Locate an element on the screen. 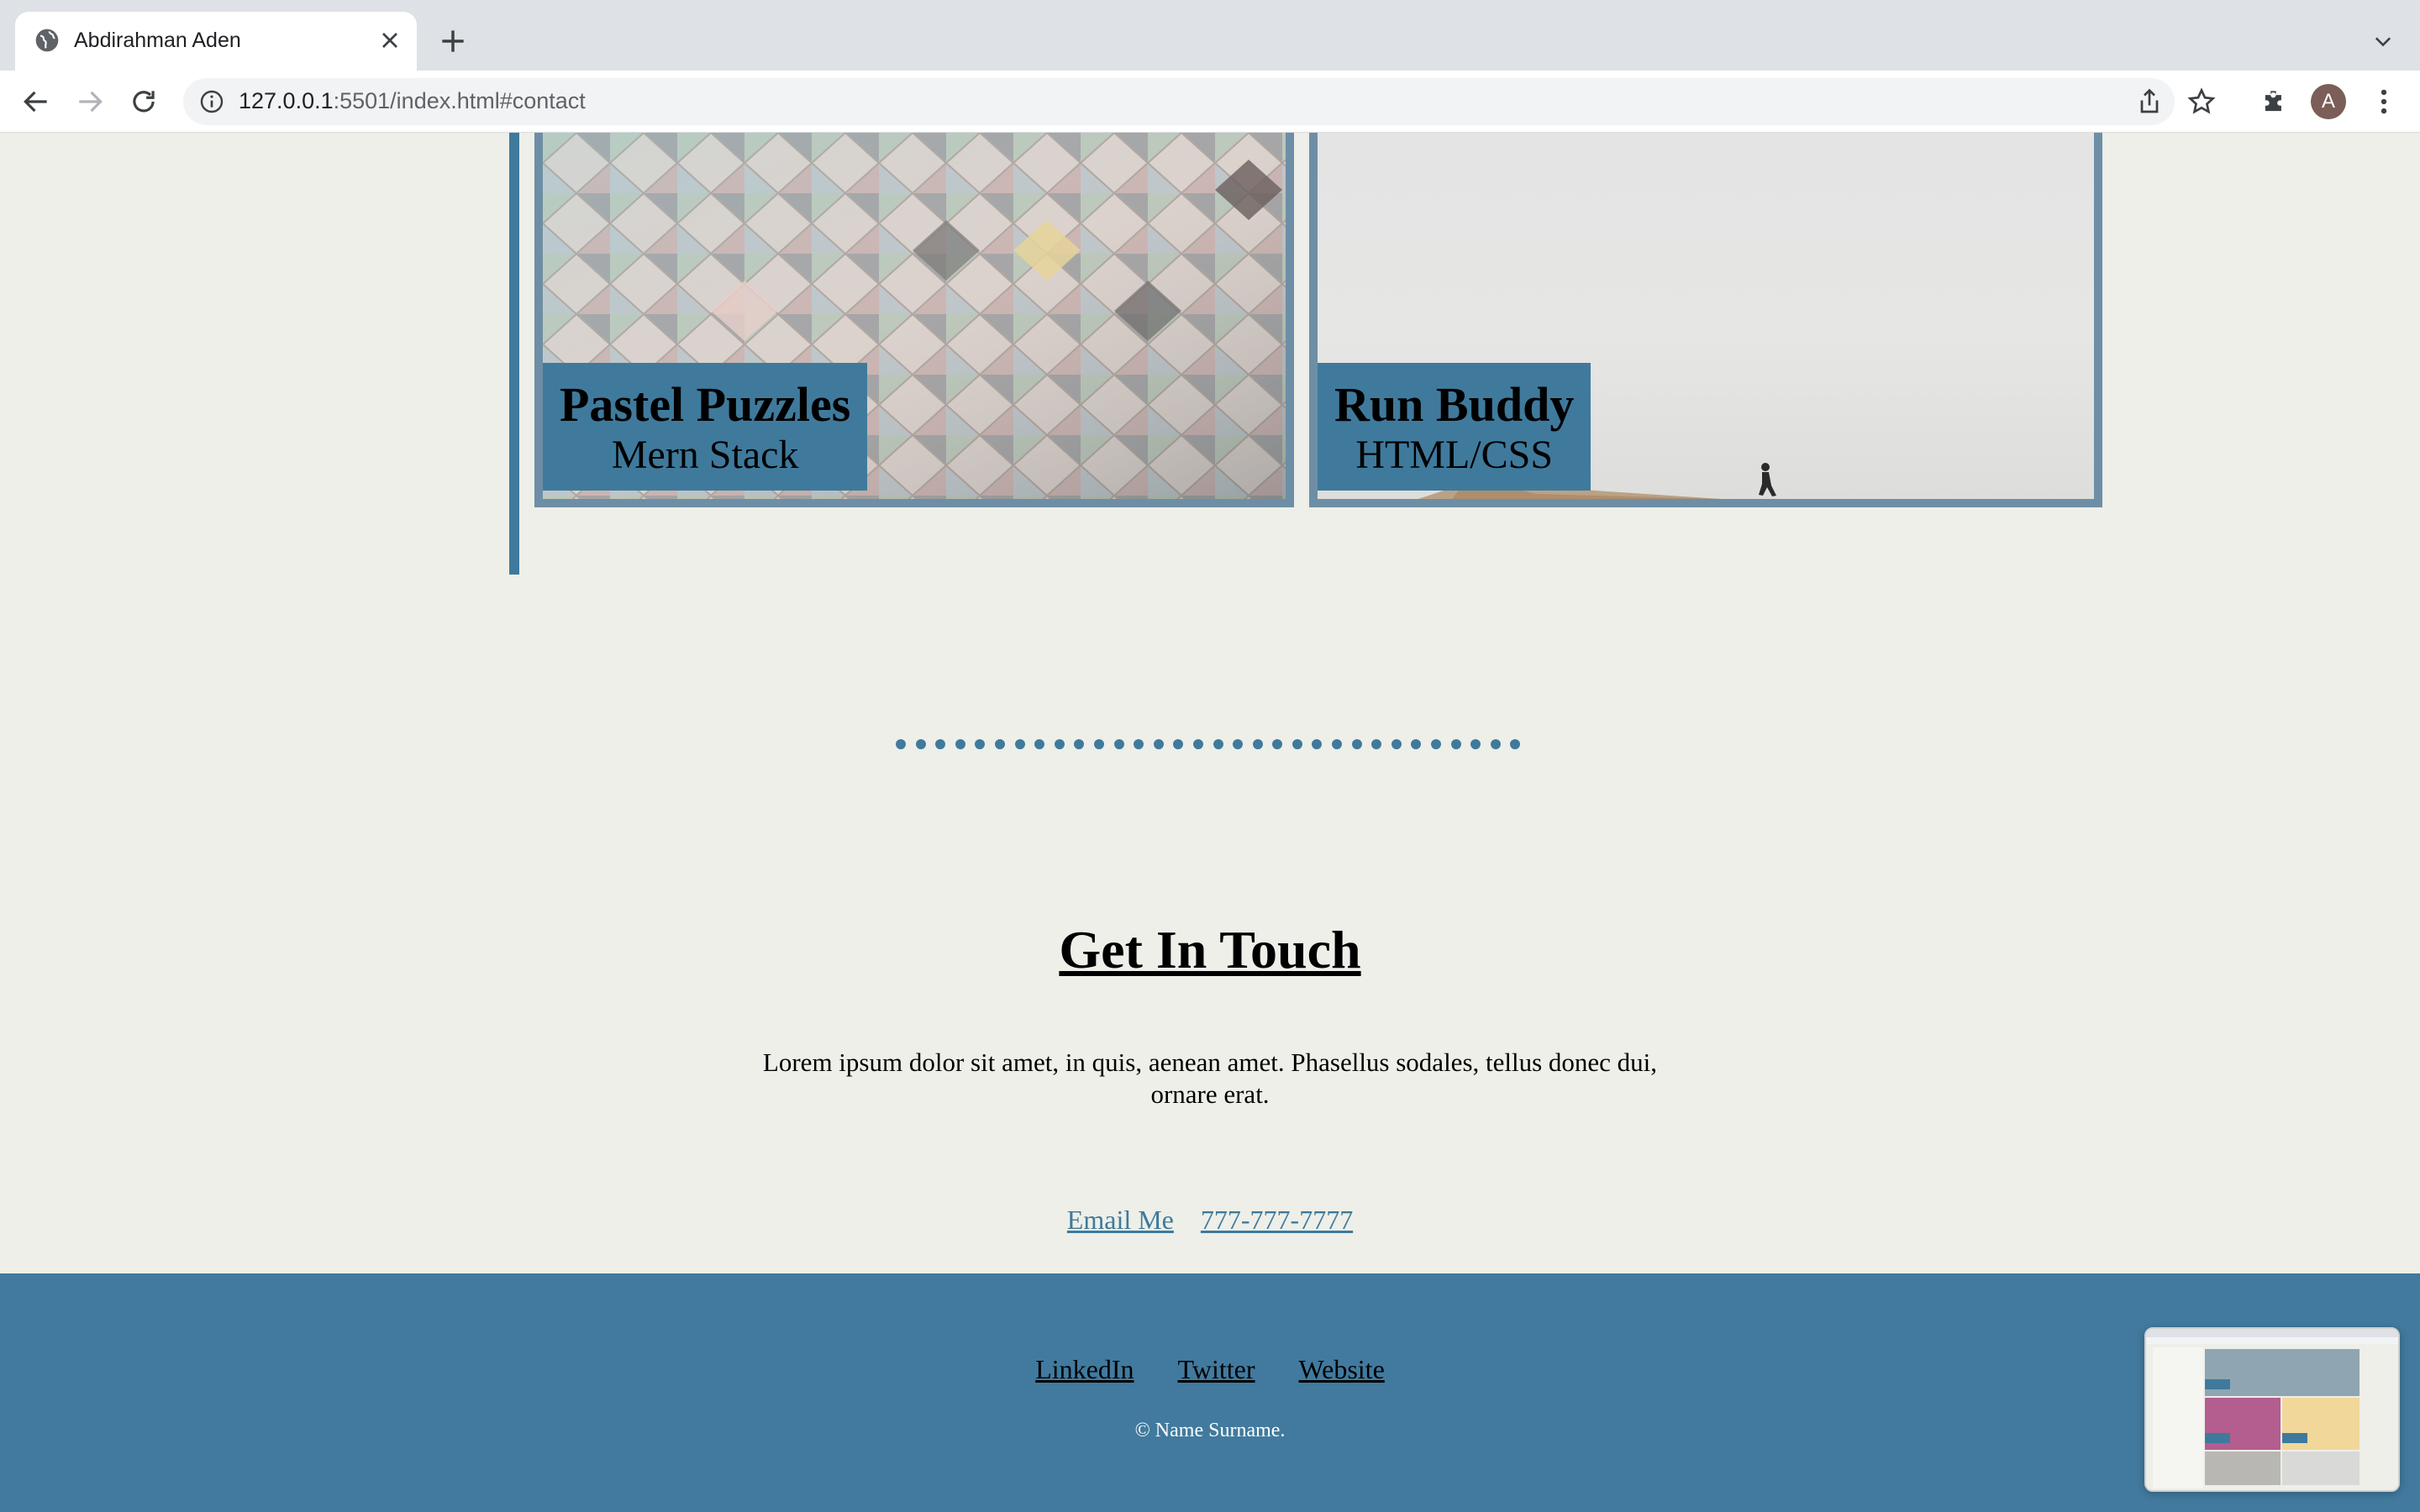 The height and width of the screenshot is (1512, 2420). twitter-link: Twitter is located at coordinates (1216, 1369).